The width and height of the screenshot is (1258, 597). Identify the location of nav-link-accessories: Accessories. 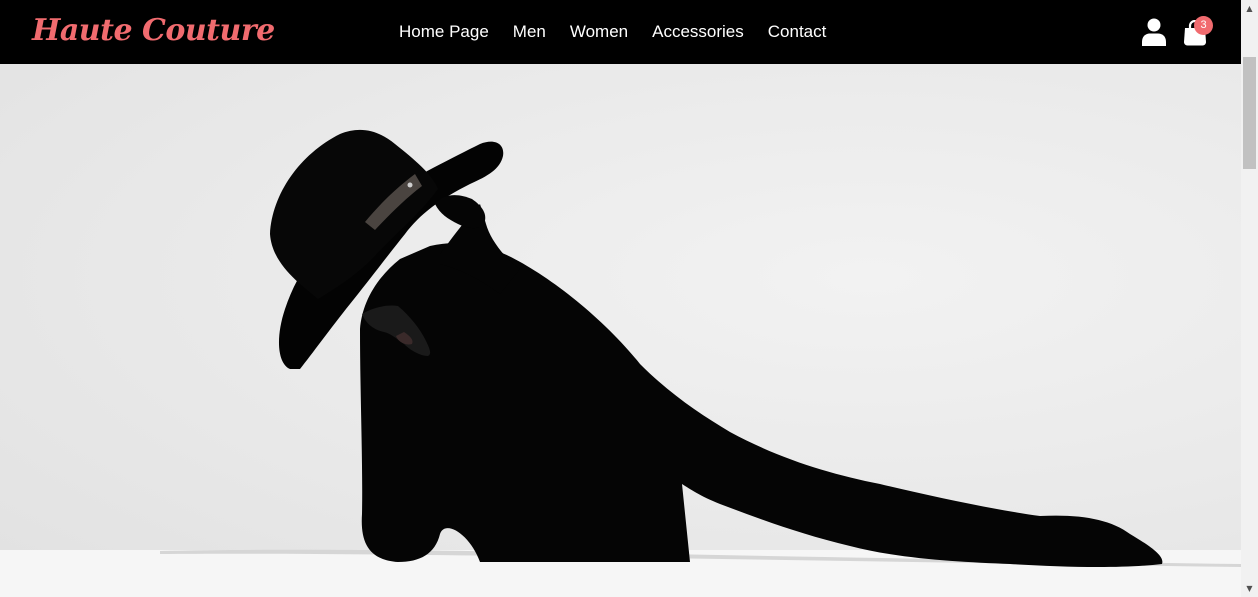
(698, 31).